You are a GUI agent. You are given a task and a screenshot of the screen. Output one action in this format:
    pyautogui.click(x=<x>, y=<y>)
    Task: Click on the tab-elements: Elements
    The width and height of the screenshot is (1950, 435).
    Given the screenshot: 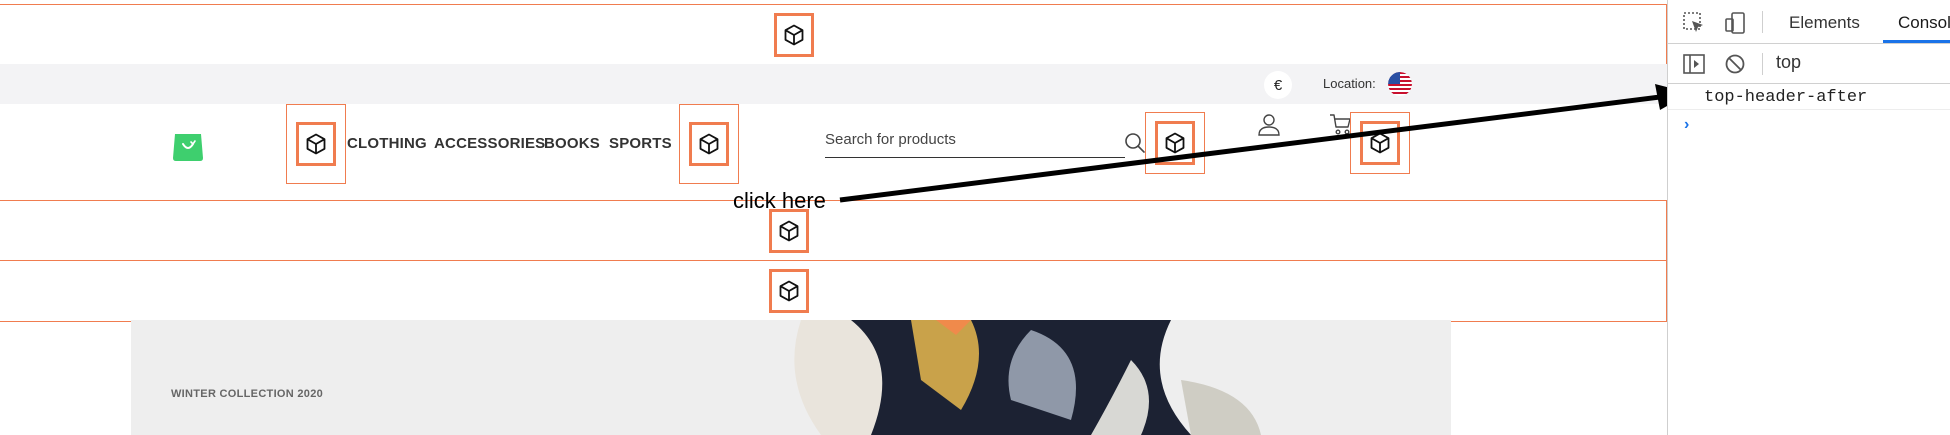 What is the action you would take?
    pyautogui.click(x=1824, y=23)
    